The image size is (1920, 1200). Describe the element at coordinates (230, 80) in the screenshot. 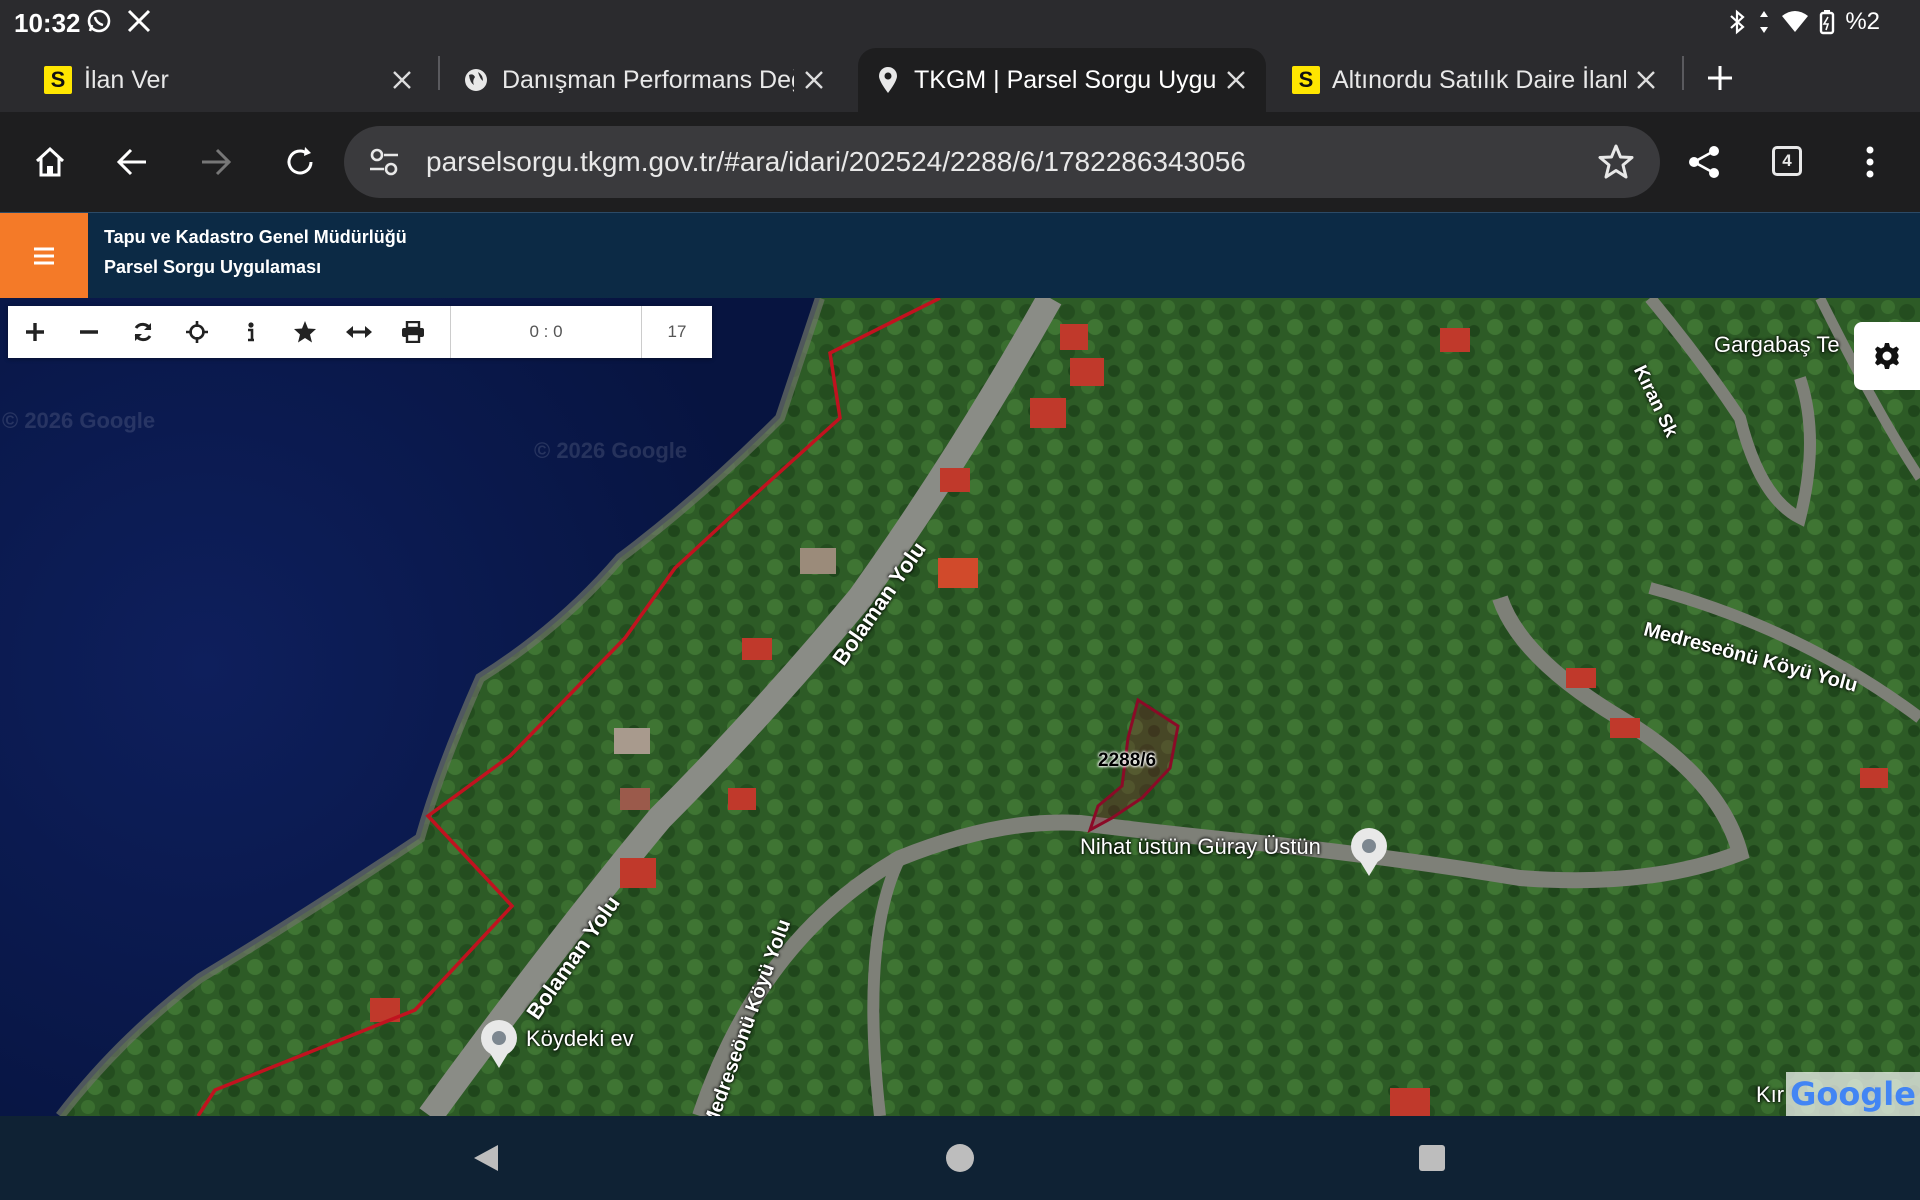

I see `tab-ilan-ver: S İlan Ver` at that location.